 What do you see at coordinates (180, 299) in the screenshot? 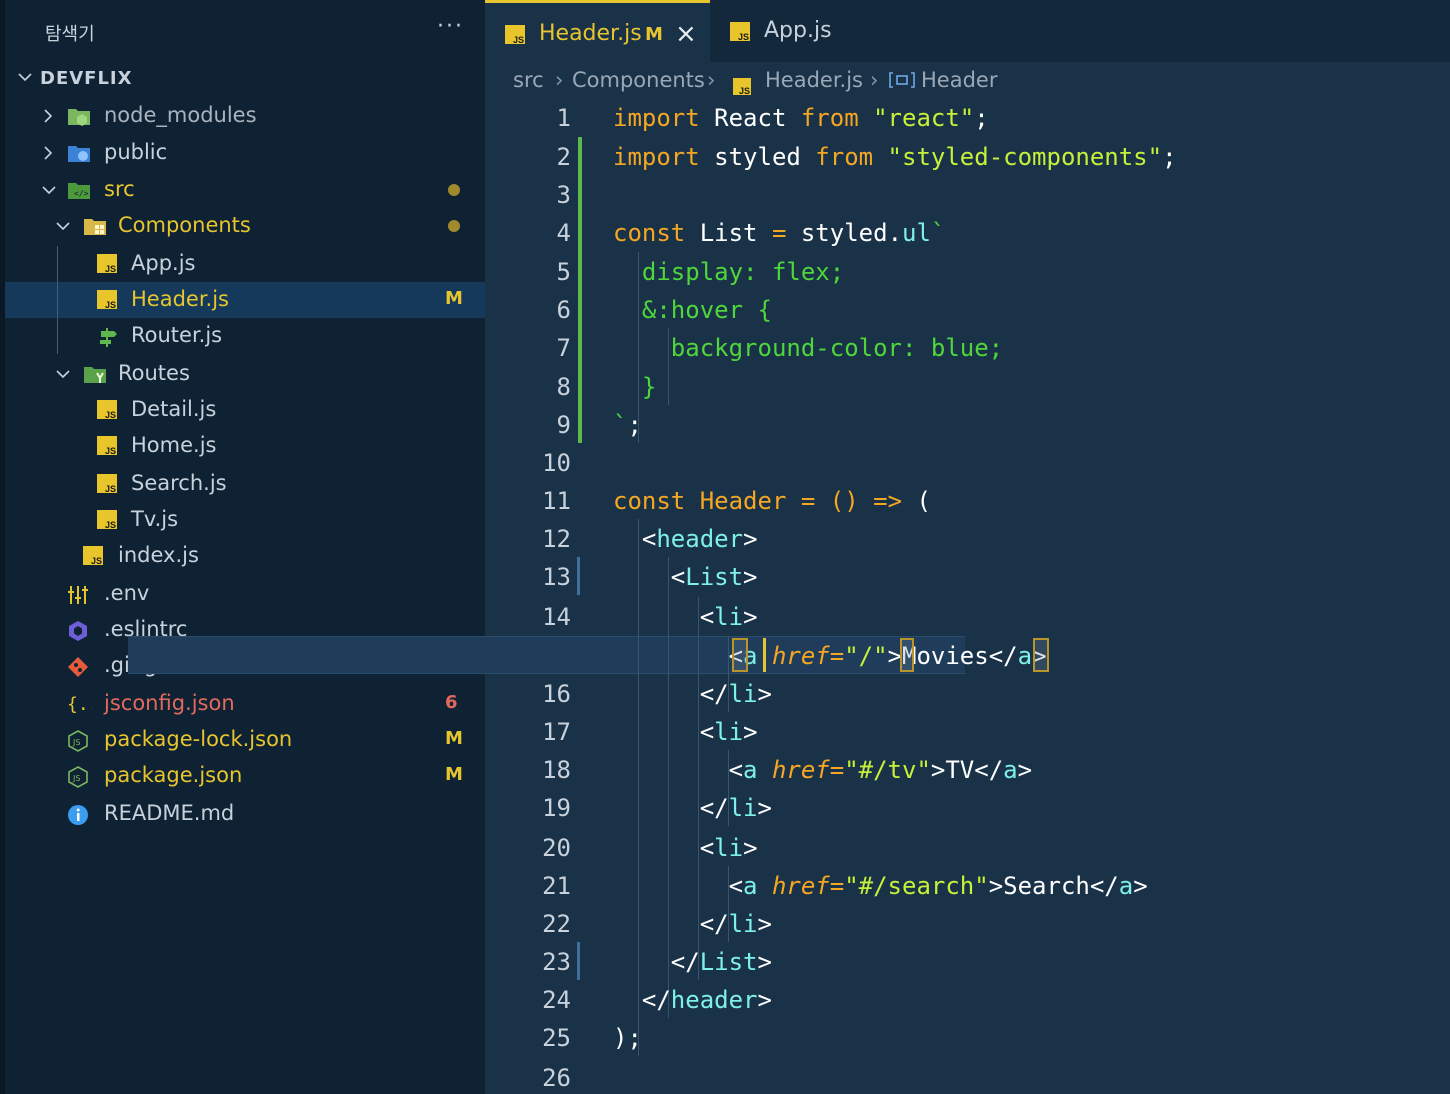
I see `tree-item-label: Header.js` at bounding box center [180, 299].